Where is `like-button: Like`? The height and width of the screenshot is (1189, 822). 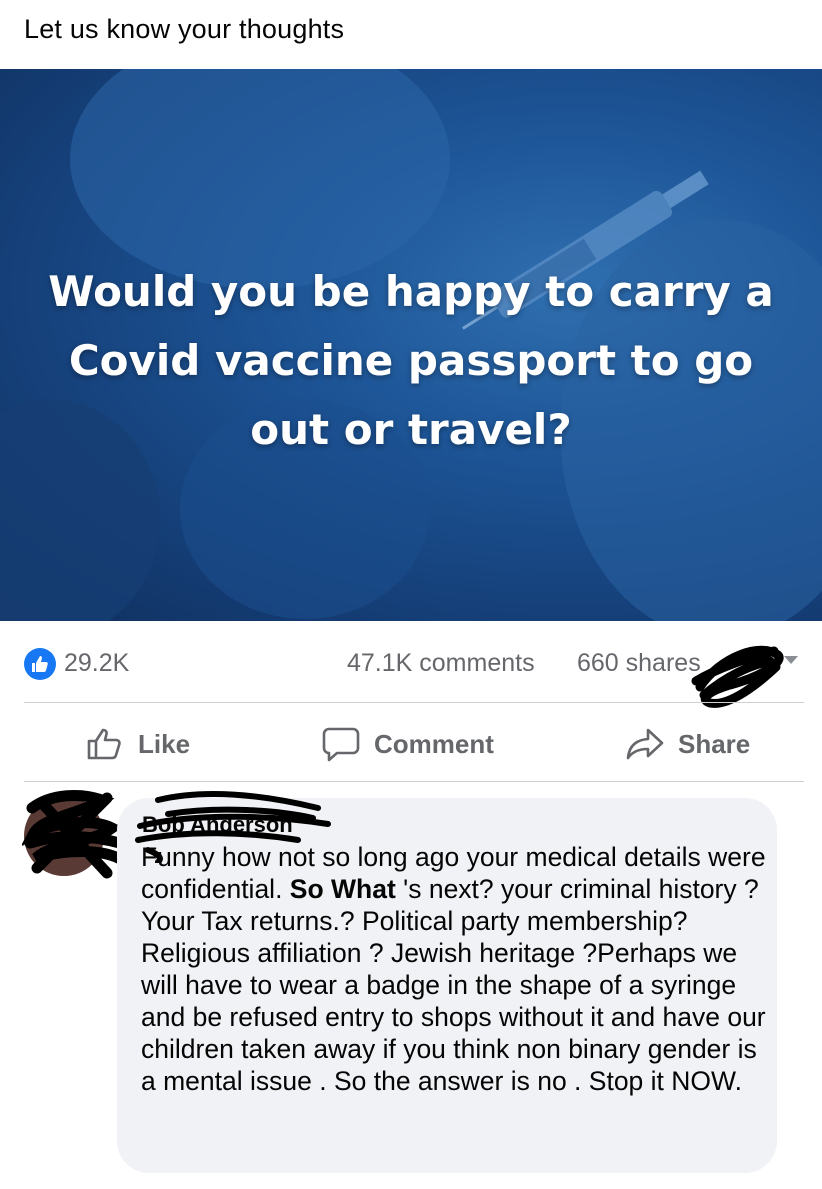
like-button: Like is located at coordinates (138, 744).